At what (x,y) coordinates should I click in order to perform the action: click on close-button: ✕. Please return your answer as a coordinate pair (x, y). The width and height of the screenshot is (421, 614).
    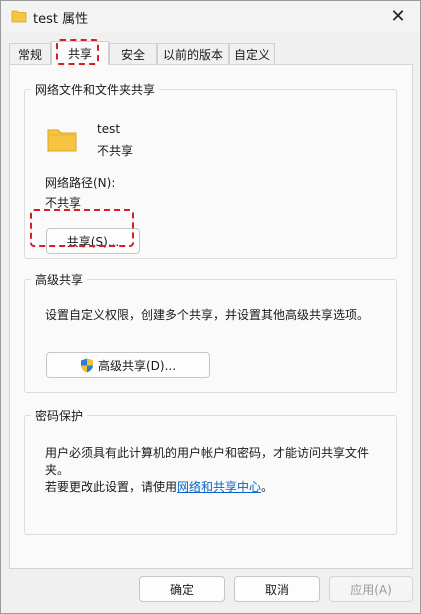
    Looking at the image, I should click on (398, 16).